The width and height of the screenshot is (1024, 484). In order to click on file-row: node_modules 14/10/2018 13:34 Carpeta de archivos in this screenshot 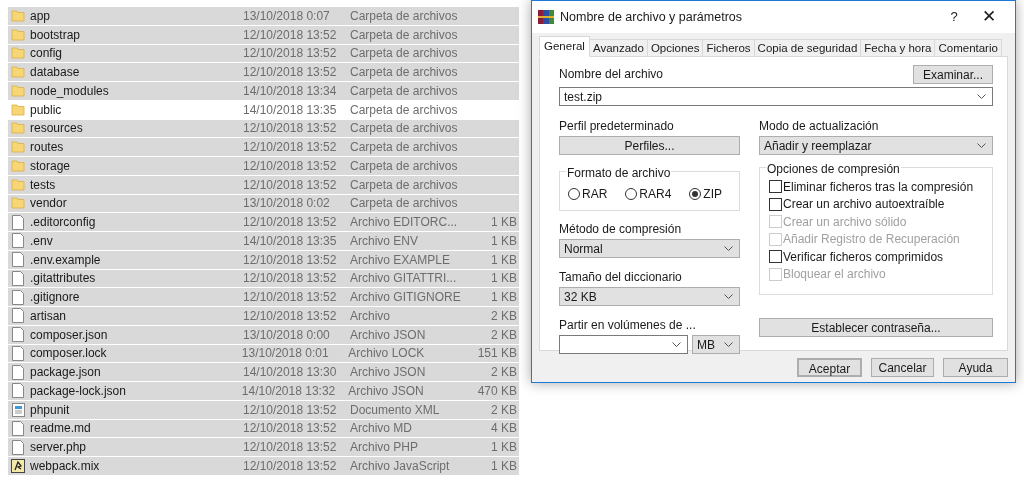, I will do `click(263, 91)`.